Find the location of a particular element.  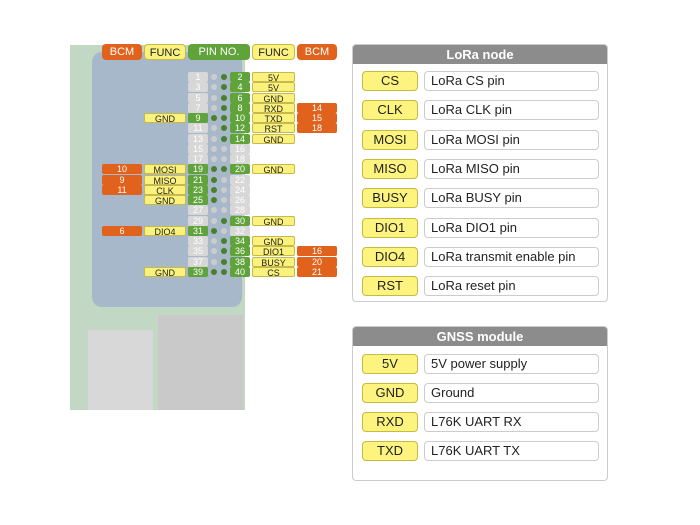

lora-pin-description: LoRa DIO1 pin is located at coordinates (511, 227).